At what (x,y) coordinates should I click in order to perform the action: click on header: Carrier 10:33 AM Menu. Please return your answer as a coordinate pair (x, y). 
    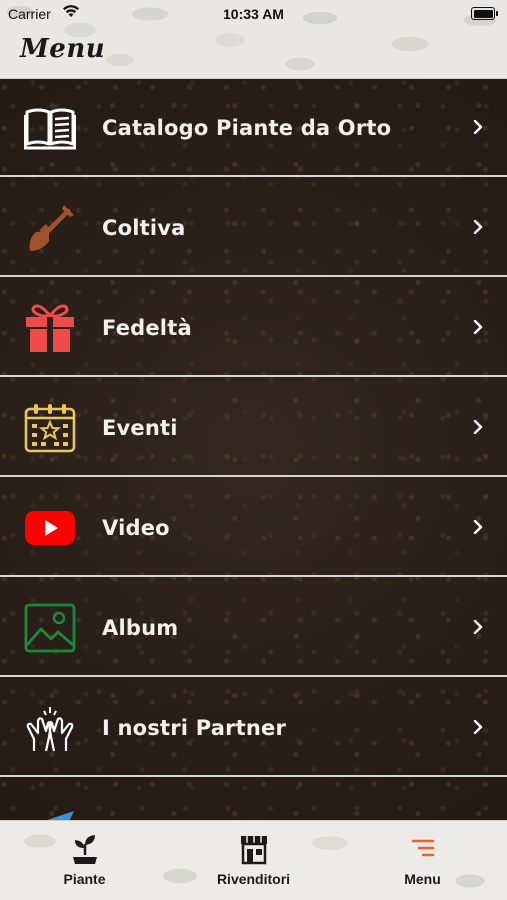
    Looking at the image, I should click on (253, 39).